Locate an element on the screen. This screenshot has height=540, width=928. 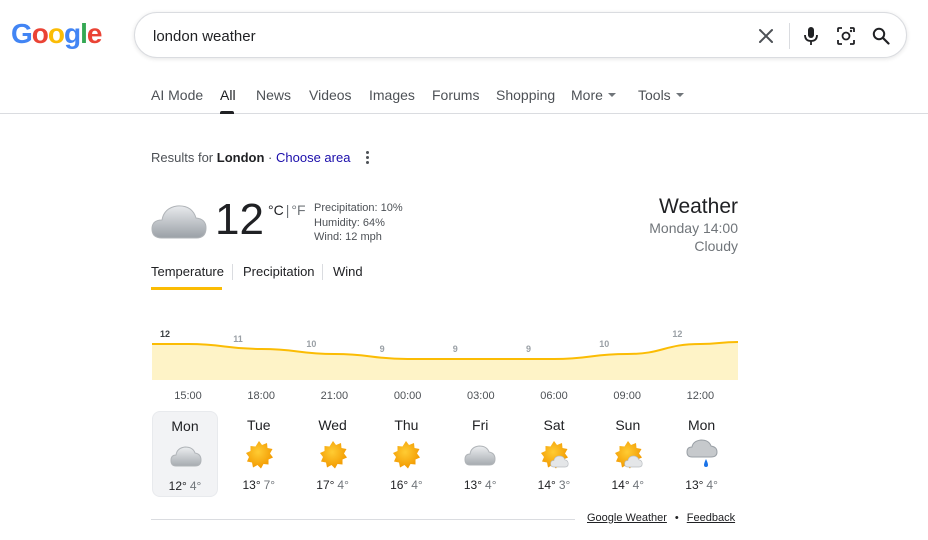
results-prefix: Results for is located at coordinates (182, 157).